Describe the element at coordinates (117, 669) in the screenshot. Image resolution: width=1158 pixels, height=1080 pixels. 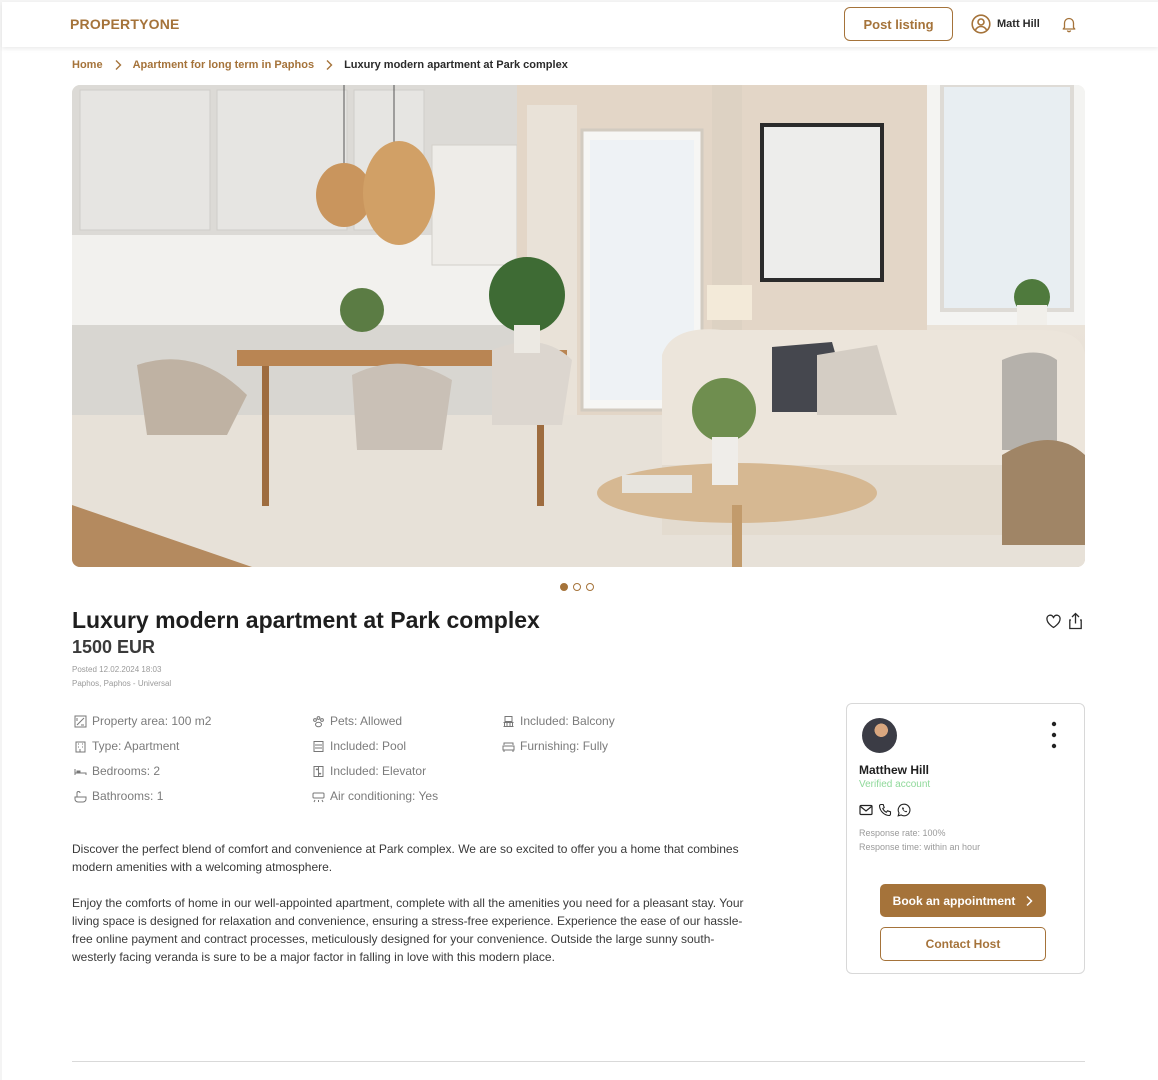
I see `posted-date: Posted 12.02.2024 18:03` at that location.